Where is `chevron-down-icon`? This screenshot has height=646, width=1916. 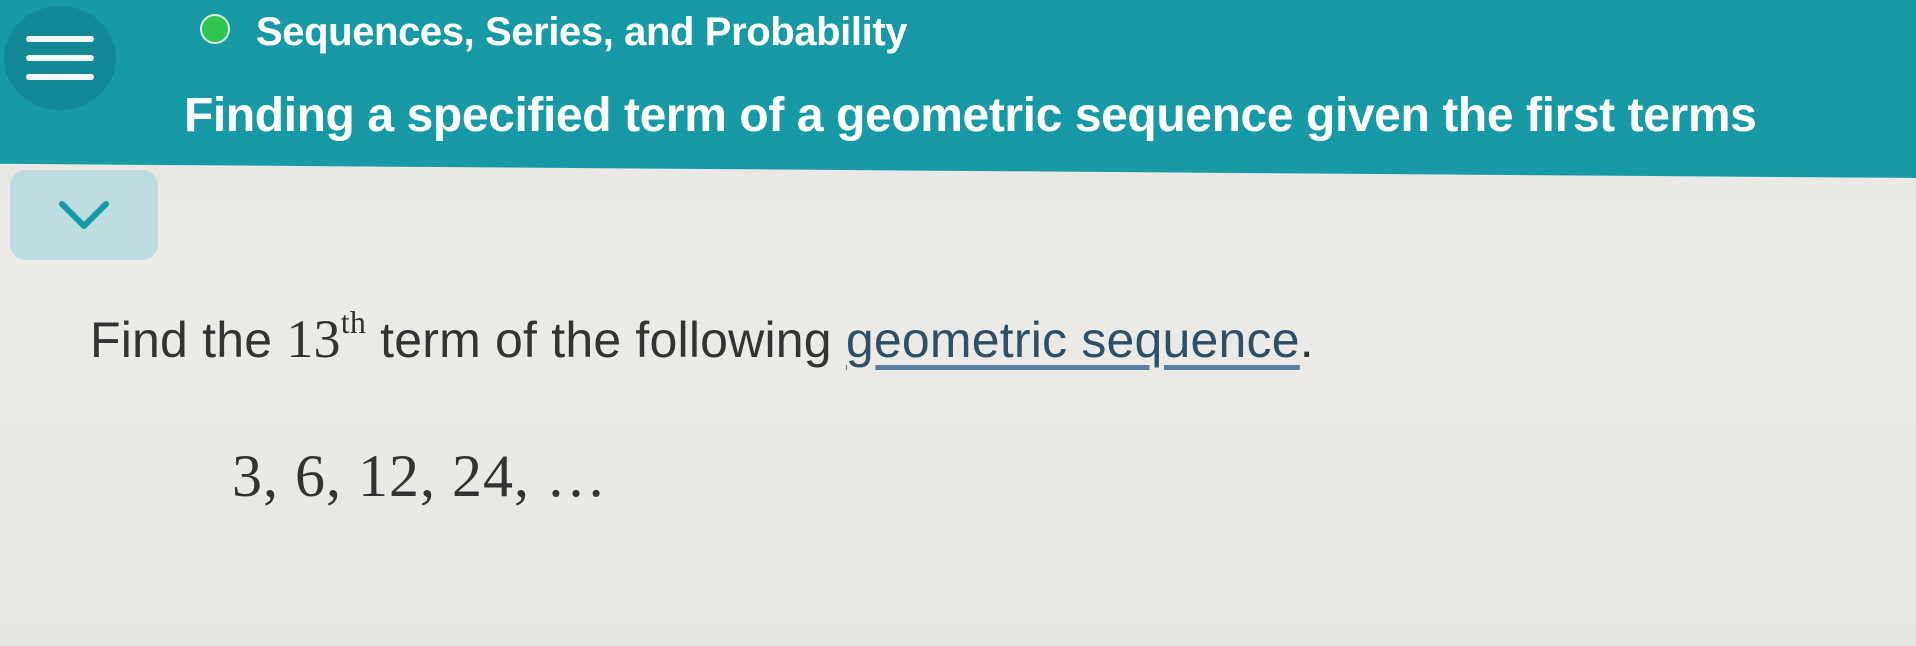
chevron-down-icon is located at coordinates (84, 215).